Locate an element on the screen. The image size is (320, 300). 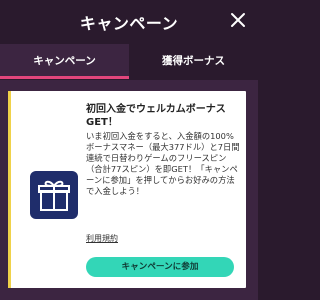
header: キャンペーン is located at coordinates (129, 22).